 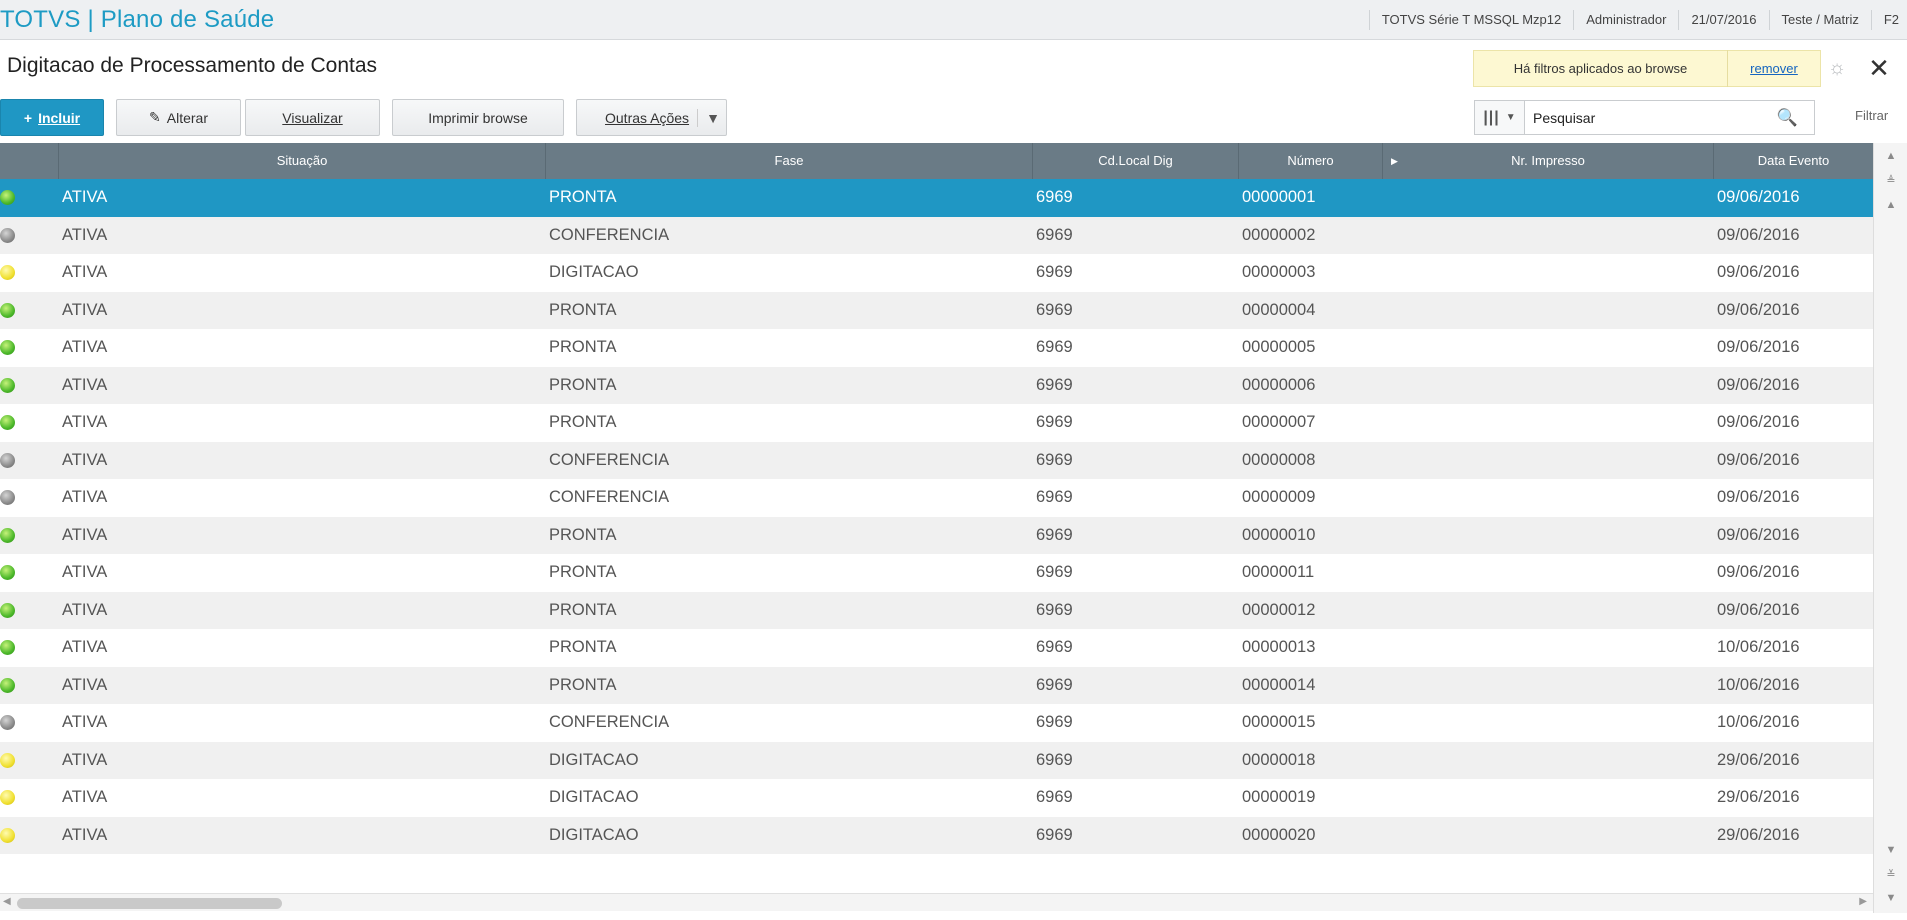 What do you see at coordinates (936, 835) in the screenshot?
I see `table-row: ATIVA DIGITACAO 6969 00000020 29/06/2016` at bounding box center [936, 835].